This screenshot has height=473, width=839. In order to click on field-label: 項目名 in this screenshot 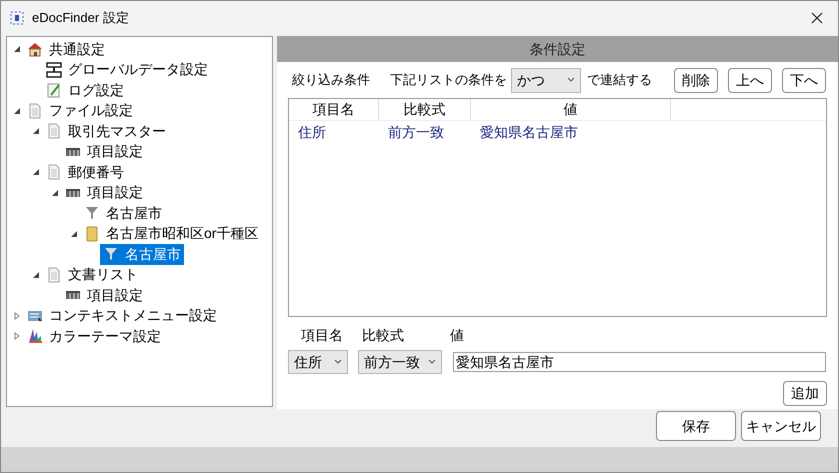, I will do `click(322, 335)`.